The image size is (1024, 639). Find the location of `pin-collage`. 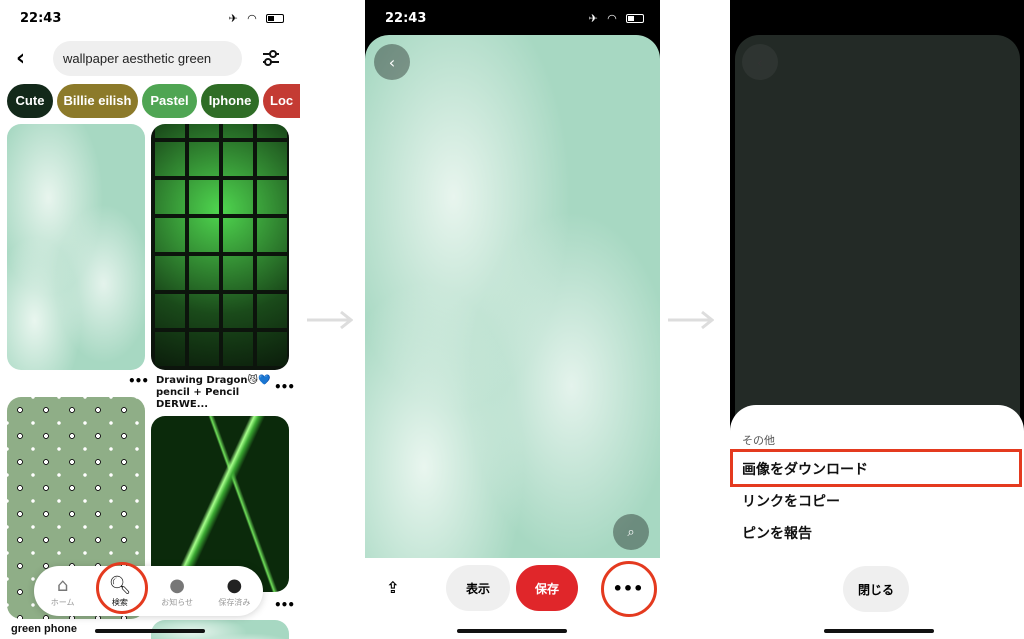

pin-collage is located at coordinates (220, 247).